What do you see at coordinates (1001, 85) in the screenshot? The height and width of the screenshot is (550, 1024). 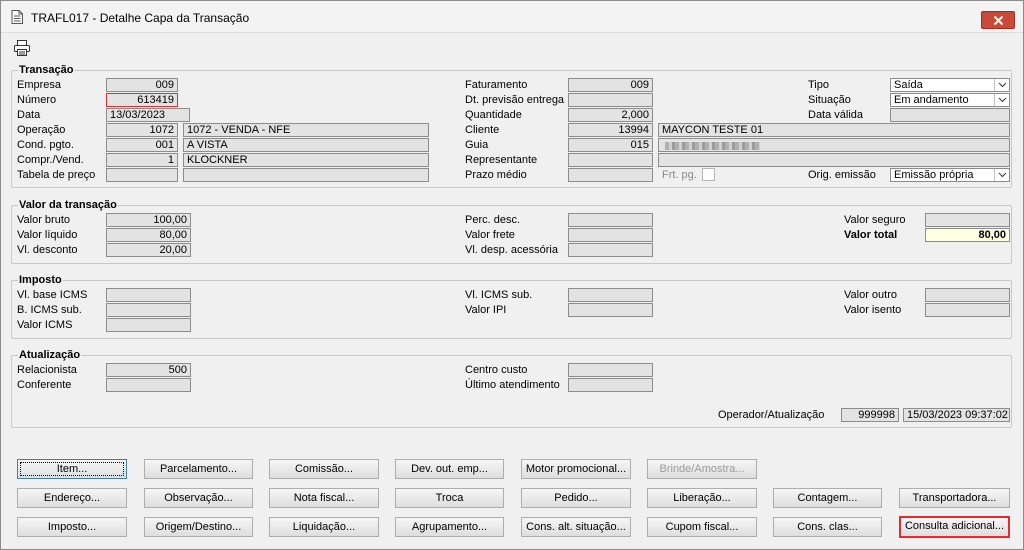 I see `tipo-dropdown-button` at bounding box center [1001, 85].